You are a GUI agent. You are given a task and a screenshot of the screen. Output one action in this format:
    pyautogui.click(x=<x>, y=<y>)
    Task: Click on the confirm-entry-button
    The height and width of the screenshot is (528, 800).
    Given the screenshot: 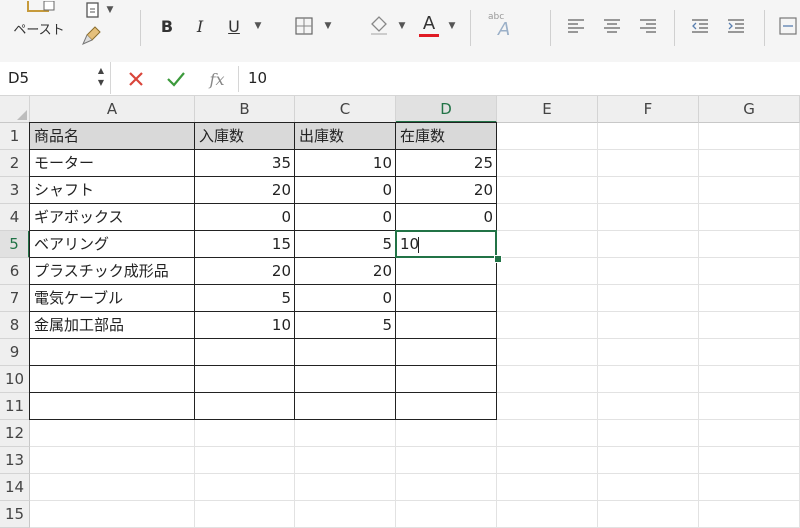 What is the action you would take?
    pyautogui.click(x=176, y=79)
    